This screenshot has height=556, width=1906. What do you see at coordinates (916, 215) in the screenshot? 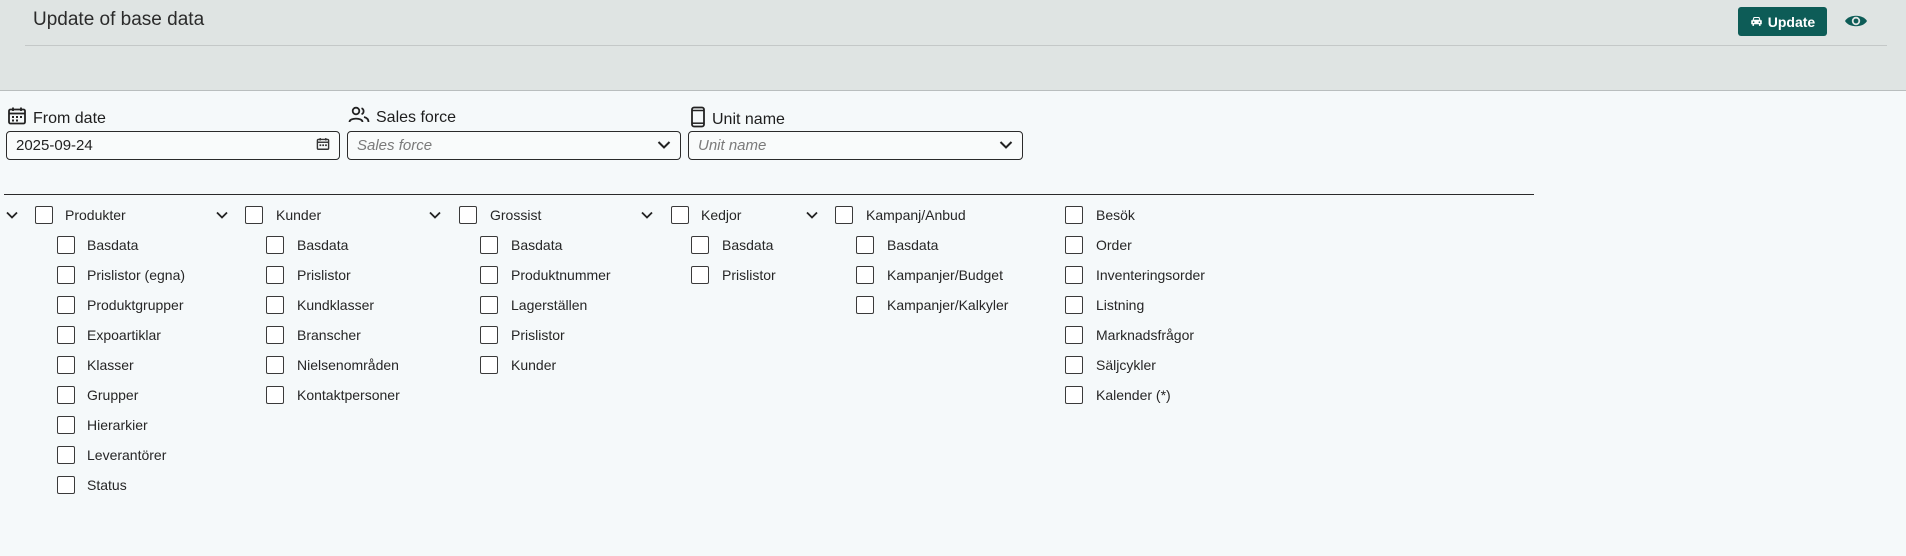
I see `group-label: Kampanj/Anbud` at bounding box center [916, 215].